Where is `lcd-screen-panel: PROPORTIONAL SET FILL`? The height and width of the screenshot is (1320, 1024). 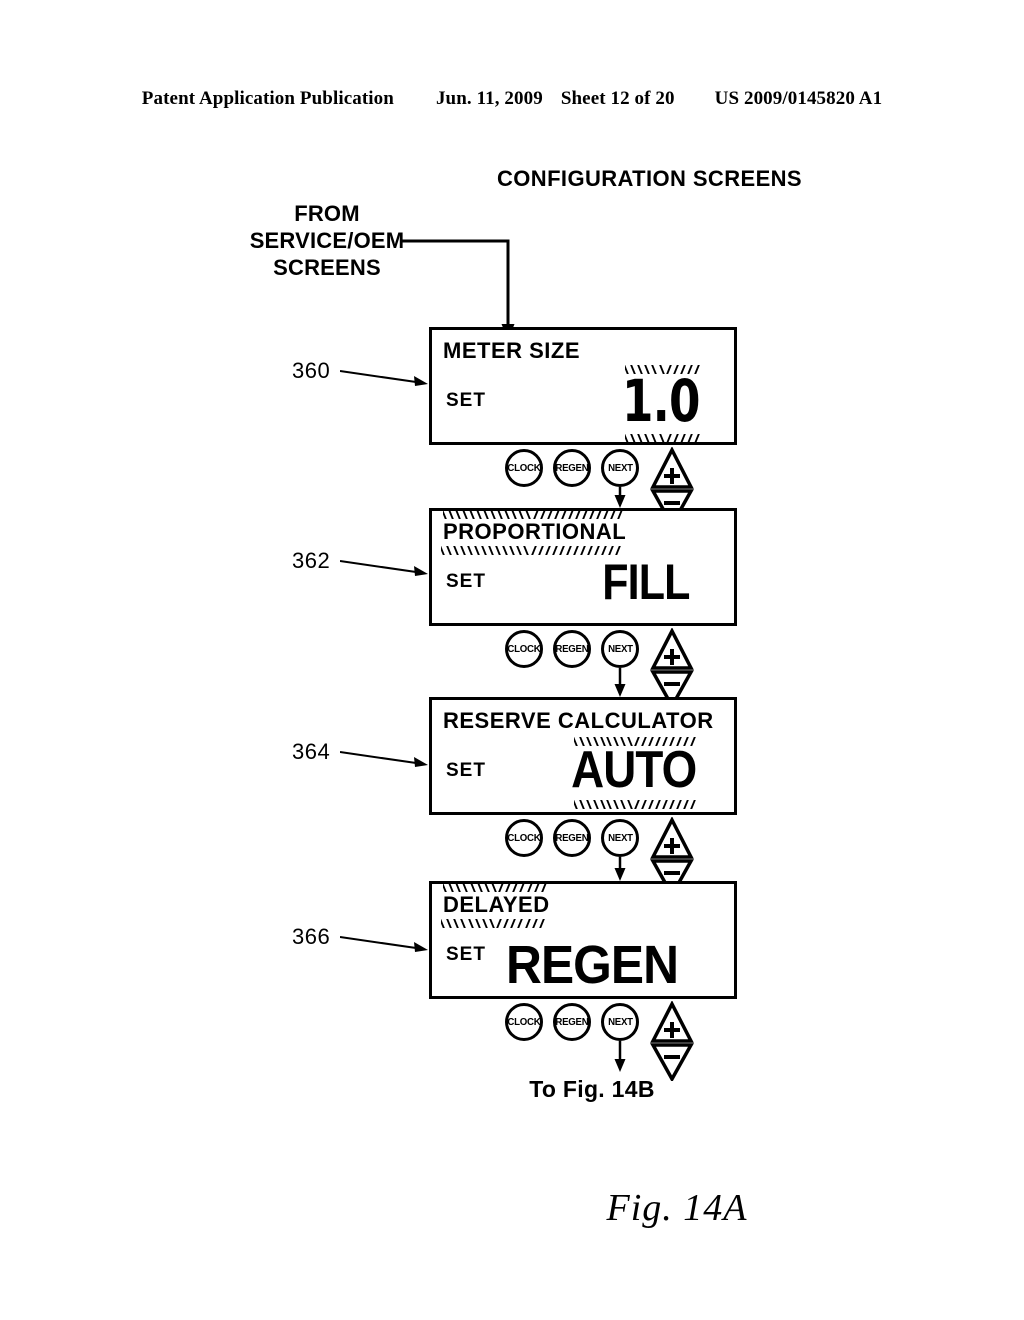
lcd-screen-panel: PROPORTIONAL SET FILL is located at coordinates (583, 567).